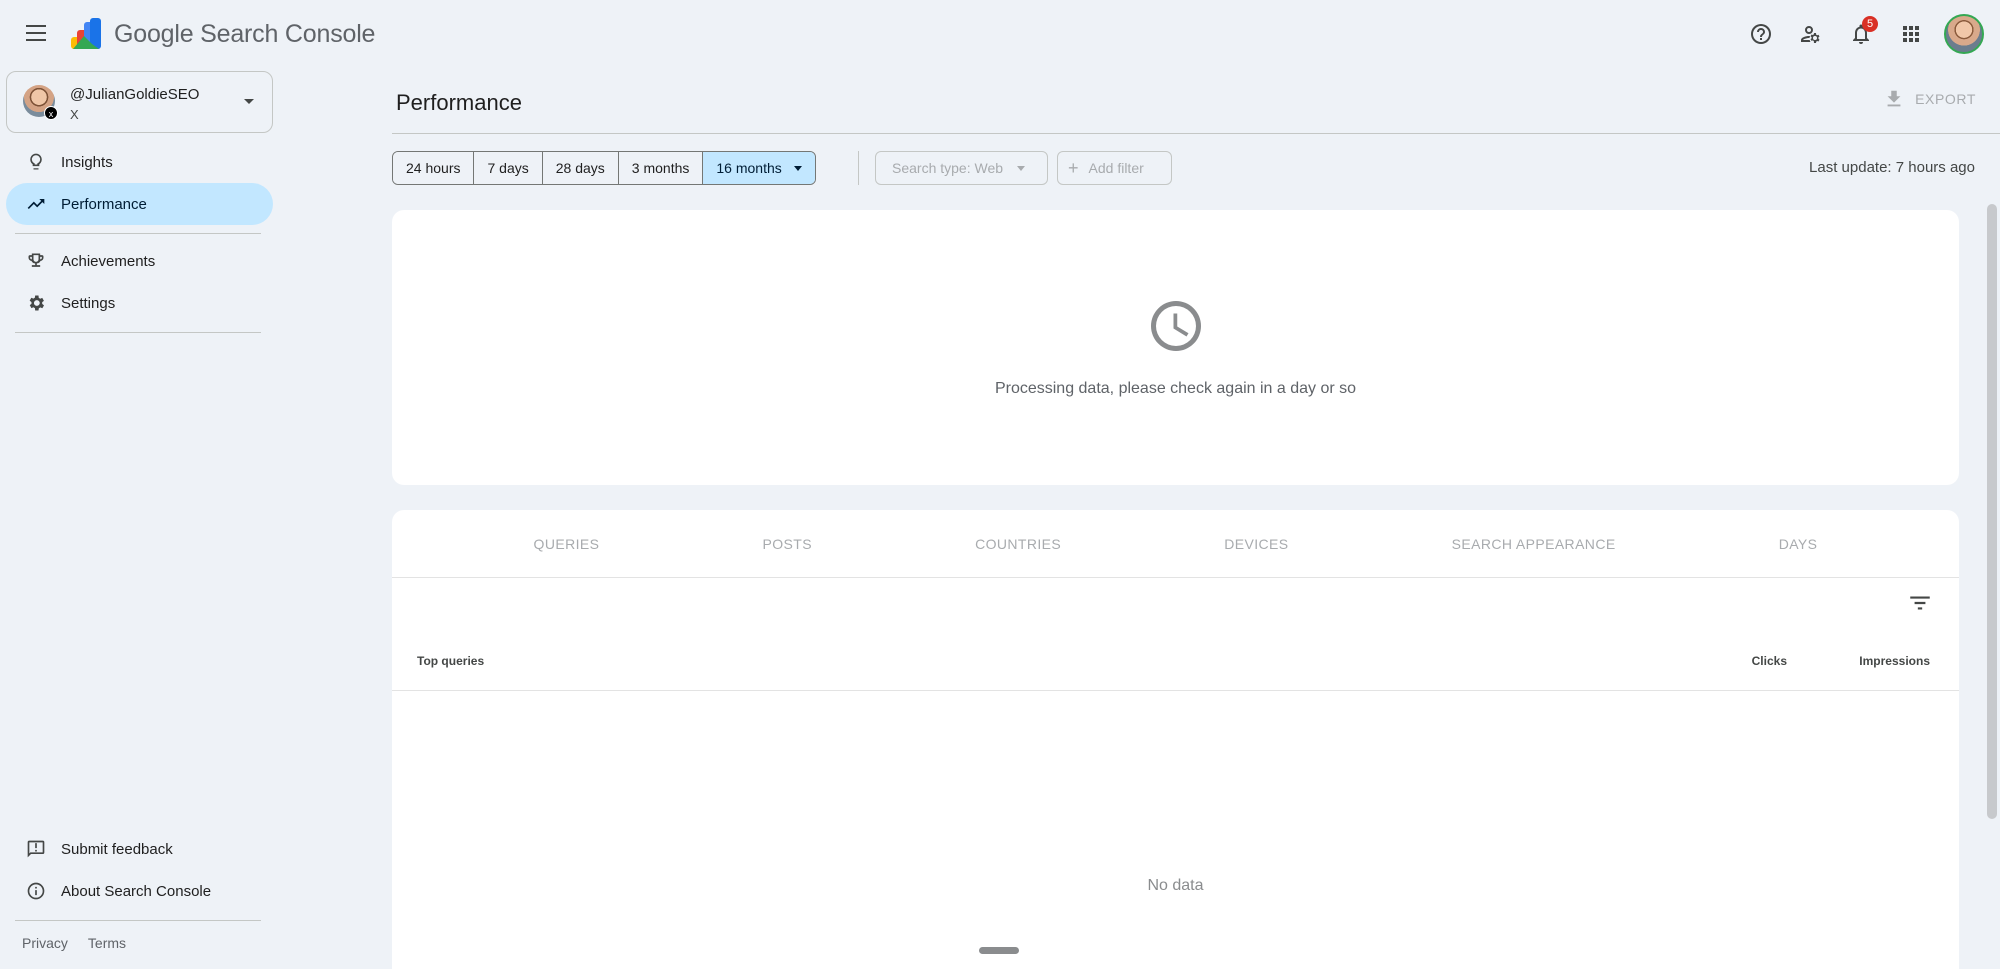  I want to click on tab-queries: QUERIES, so click(567, 544).